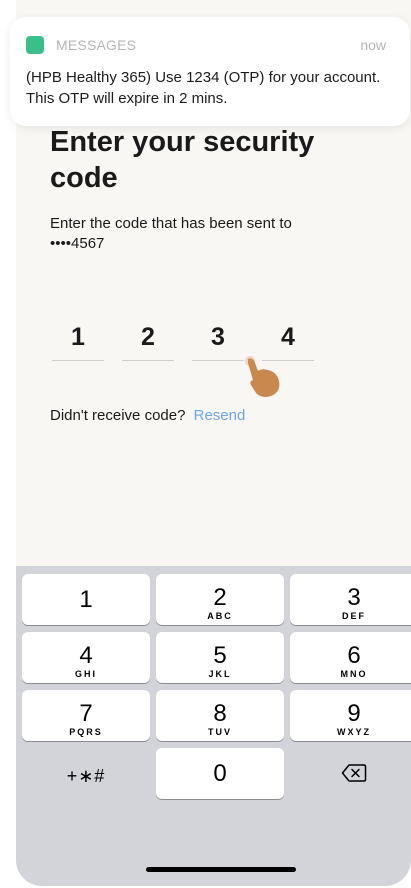 The image size is (411, 888). I want to click on key-symbols: +∗#, so click(86, 773).